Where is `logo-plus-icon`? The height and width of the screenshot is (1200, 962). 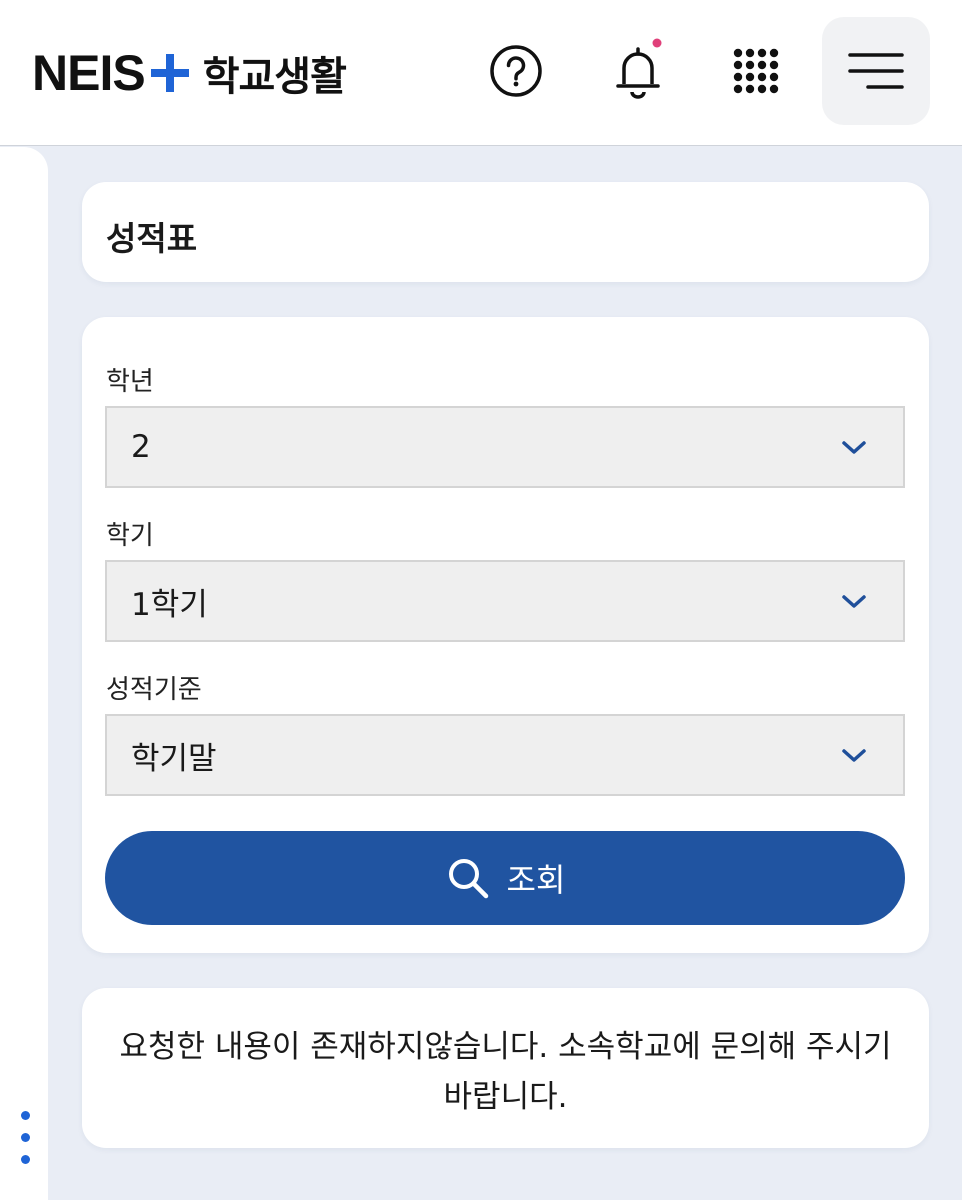
logo-plus-icon is located at coordinates (169, 73).